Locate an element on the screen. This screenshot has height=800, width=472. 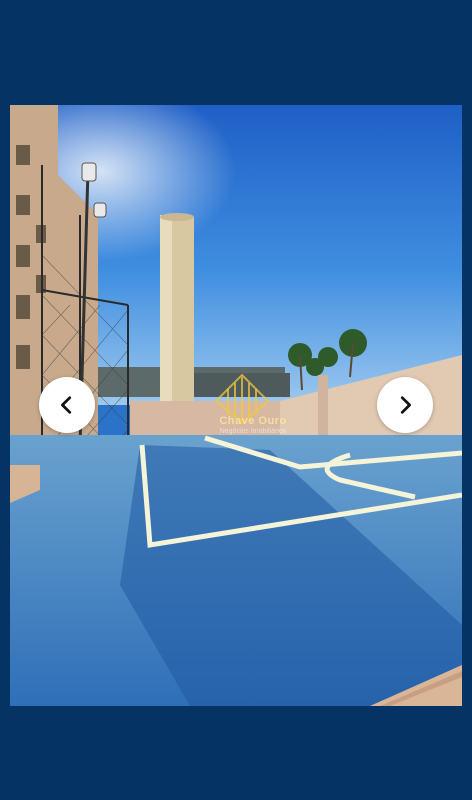
previous-image-button is located at coordinates (67, 405).